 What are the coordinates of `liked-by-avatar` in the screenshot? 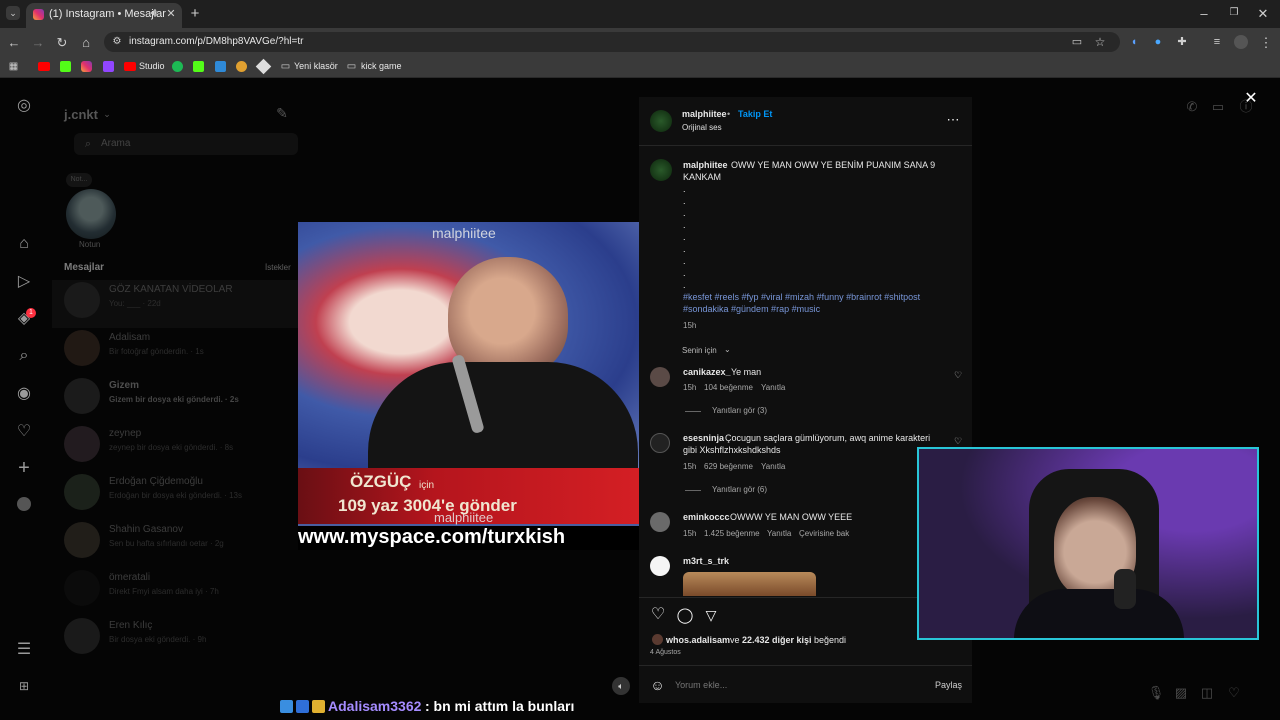 It's located at (657, 639).